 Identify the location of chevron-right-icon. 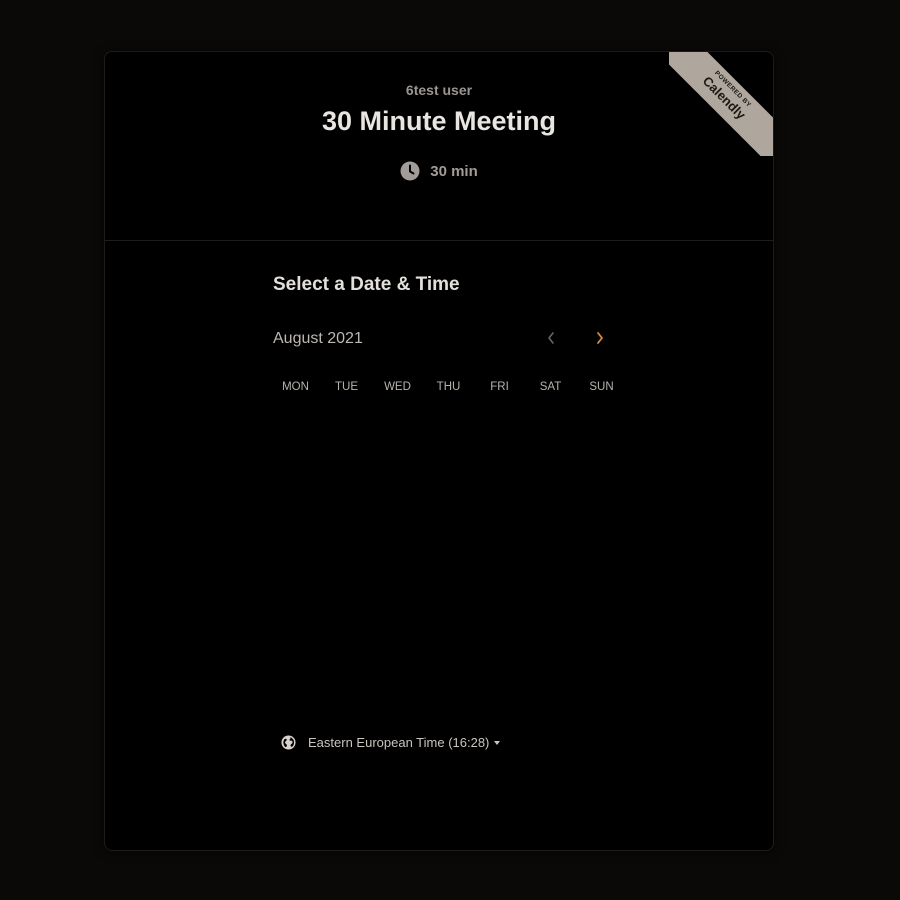
(600, 340).